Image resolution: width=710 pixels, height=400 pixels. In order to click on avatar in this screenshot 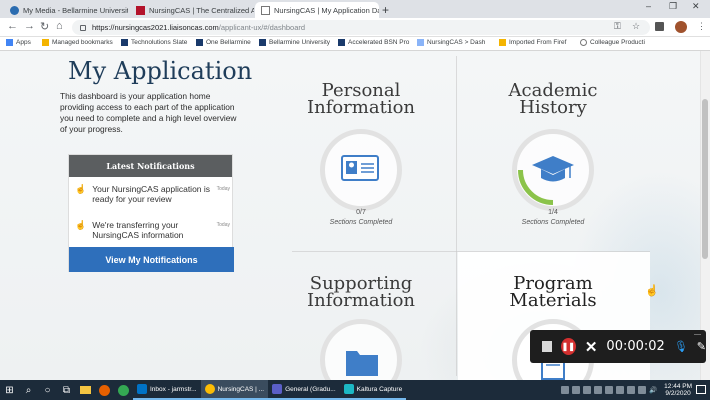, I will do `click(681, 27)`.